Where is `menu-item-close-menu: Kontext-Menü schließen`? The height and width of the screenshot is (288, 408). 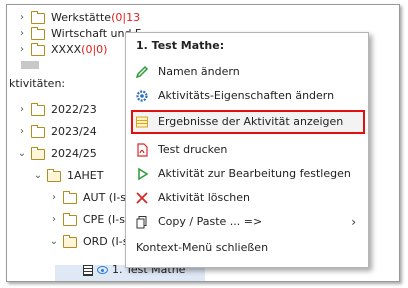
menu-item-close-menu: Kontext-Menü schließen is located at coordinates (251, 248).